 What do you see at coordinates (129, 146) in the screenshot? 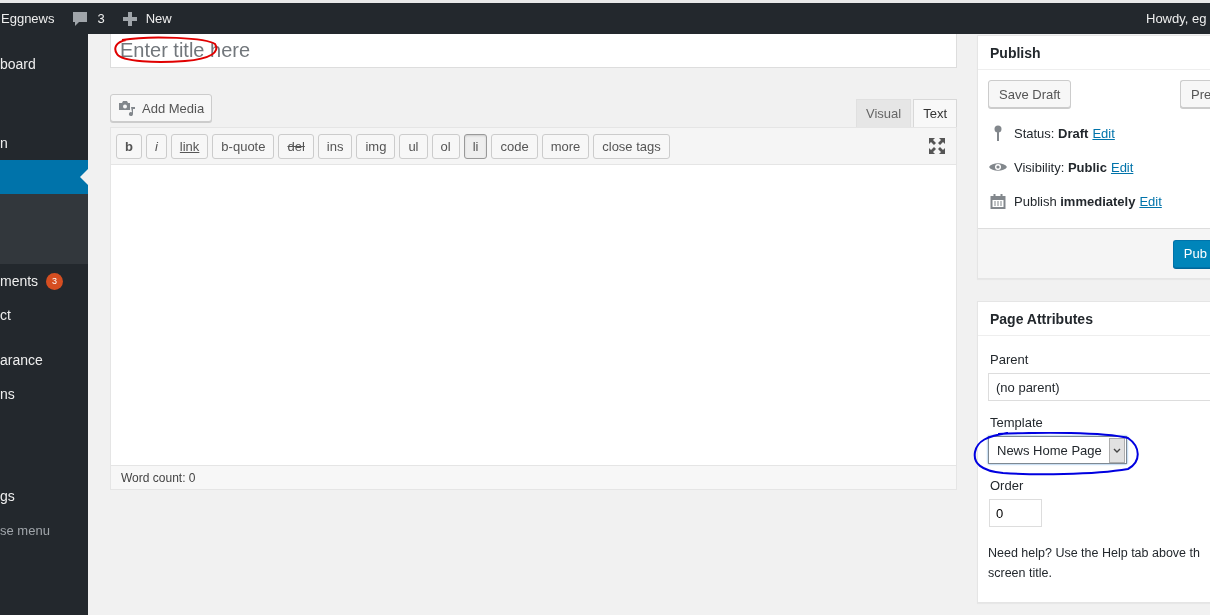
I see `format-button: b` at bounding box center [129, 146].